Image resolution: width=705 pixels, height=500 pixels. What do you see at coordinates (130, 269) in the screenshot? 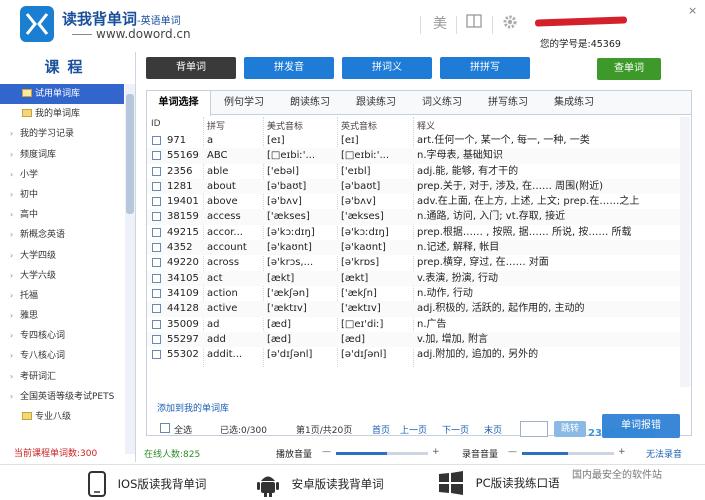
I see `sidebar-scrollbar` at bounding box center [130, 269].